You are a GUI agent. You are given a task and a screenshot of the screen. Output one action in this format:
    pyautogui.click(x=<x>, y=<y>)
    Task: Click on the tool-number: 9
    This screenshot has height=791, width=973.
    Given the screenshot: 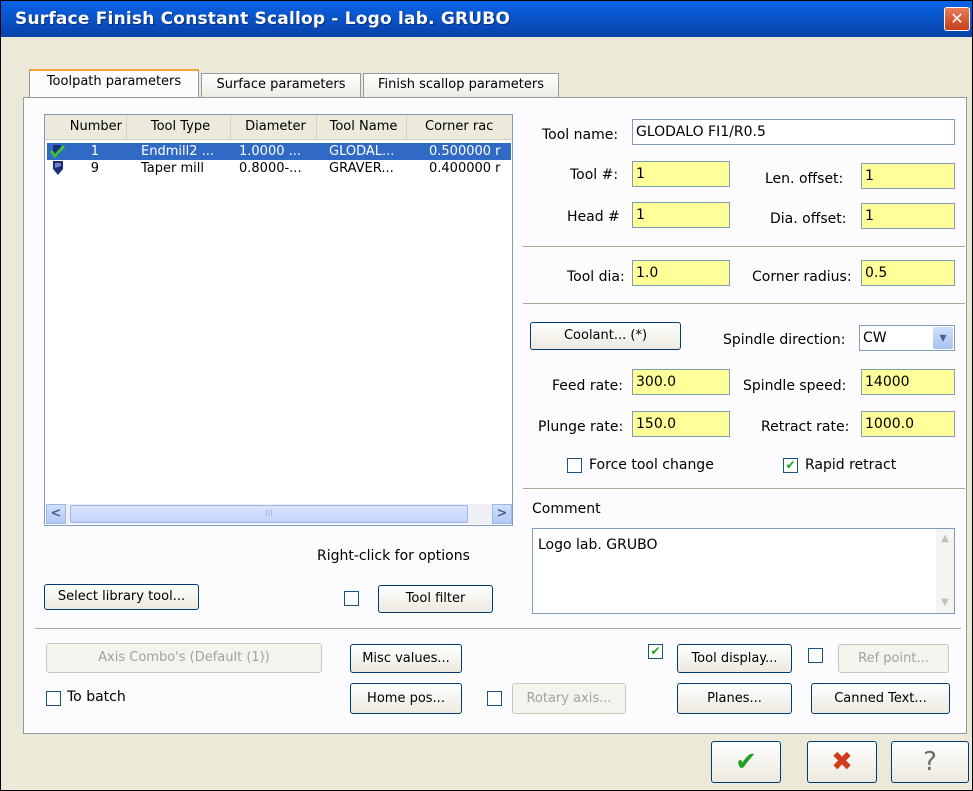 What is the action you would take?
    pyautogui.click(x=94, y=168)
    